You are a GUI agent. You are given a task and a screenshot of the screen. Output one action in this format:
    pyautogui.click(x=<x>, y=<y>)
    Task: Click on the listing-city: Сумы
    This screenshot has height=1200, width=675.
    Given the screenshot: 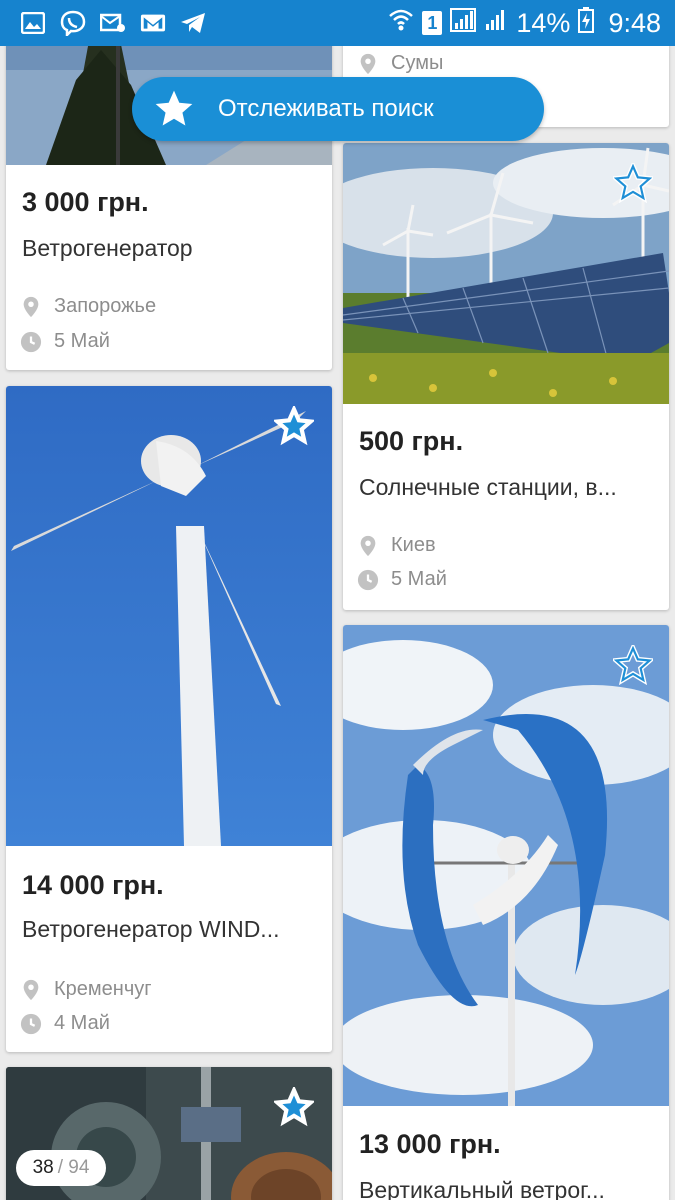 What is the action you would take?
    pyautogui.click(x=417, y=63)
    